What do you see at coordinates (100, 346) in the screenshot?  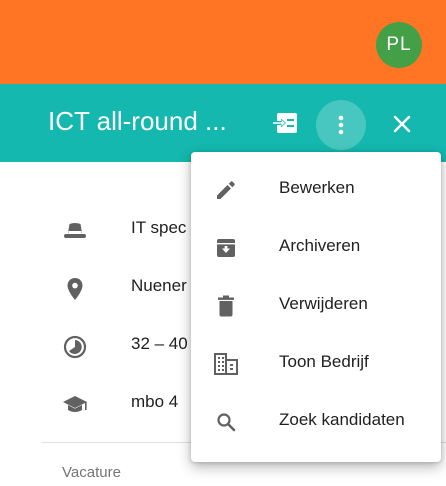 I see `detail-row-hours: 32 – 40` at bounding box center [100, 346].